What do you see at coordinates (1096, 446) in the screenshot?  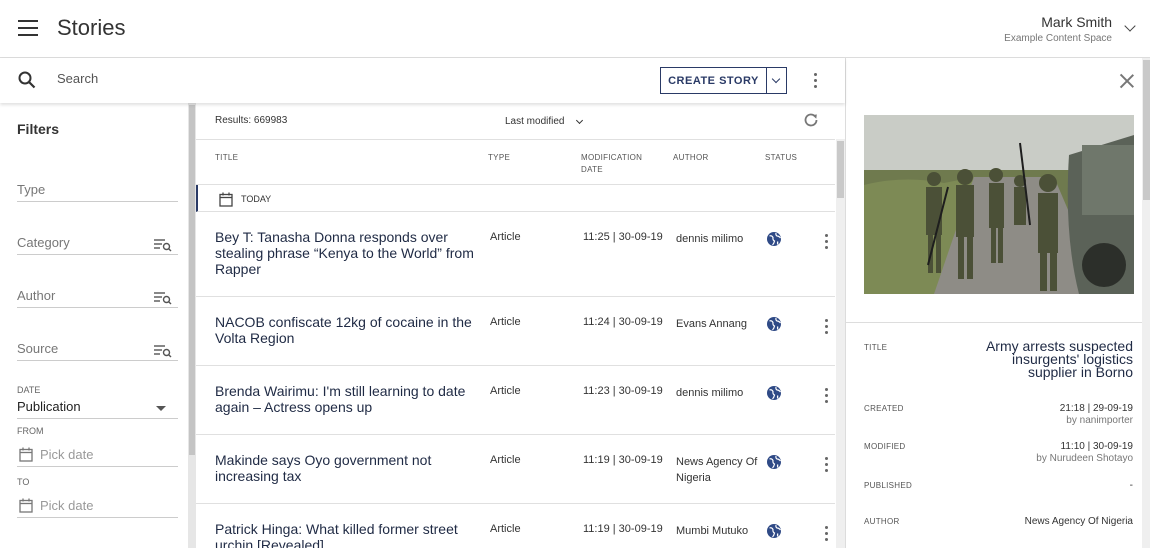 I see `modified-timestamp: 11:10 | 30-09-19` at bounding box center [1096, 446].